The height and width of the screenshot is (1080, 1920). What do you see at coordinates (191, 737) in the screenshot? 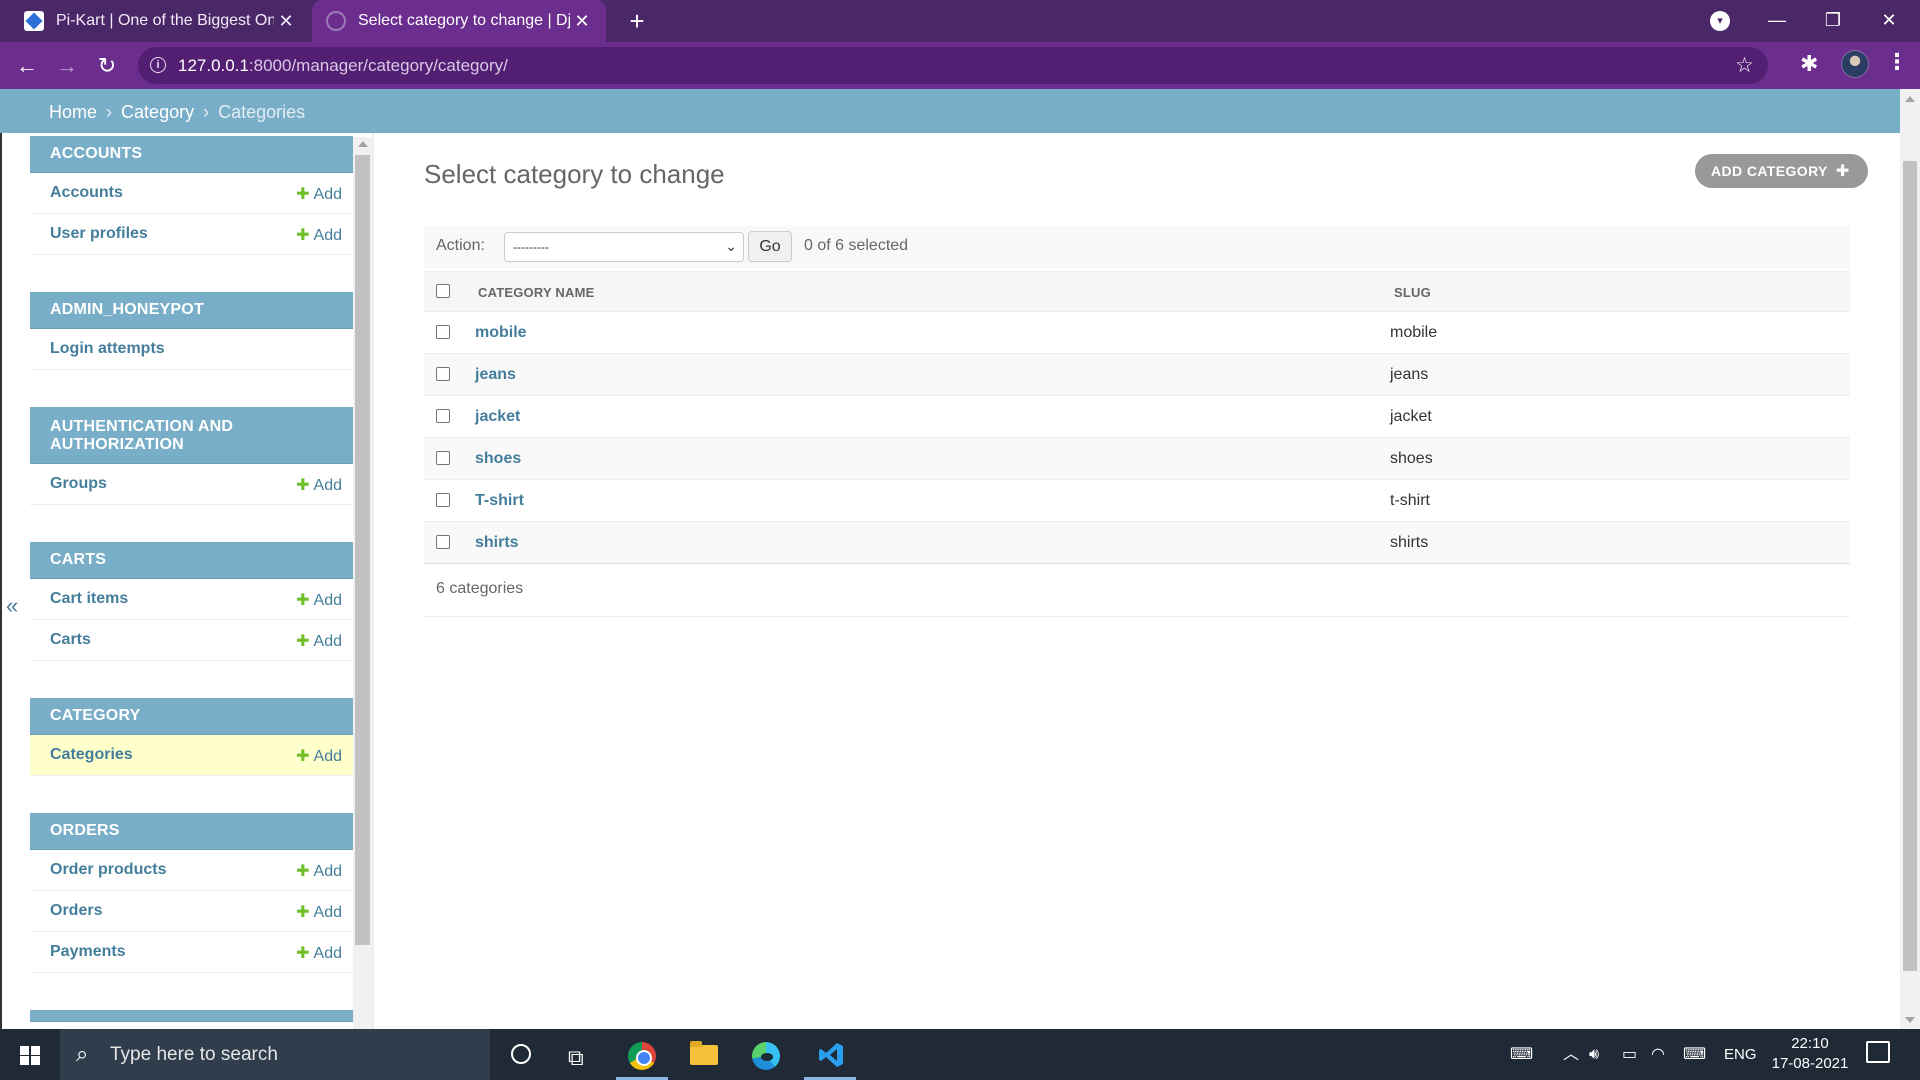
I see `module-category: CATEGORY Categories ✚ Add` at bounding box center [191, 737].